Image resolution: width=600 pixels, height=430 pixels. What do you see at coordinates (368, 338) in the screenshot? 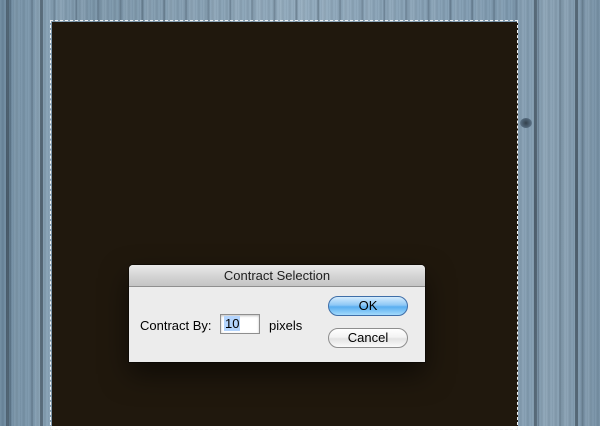
I see `cancel-button: Cancel` at bounding box center [368, 338].